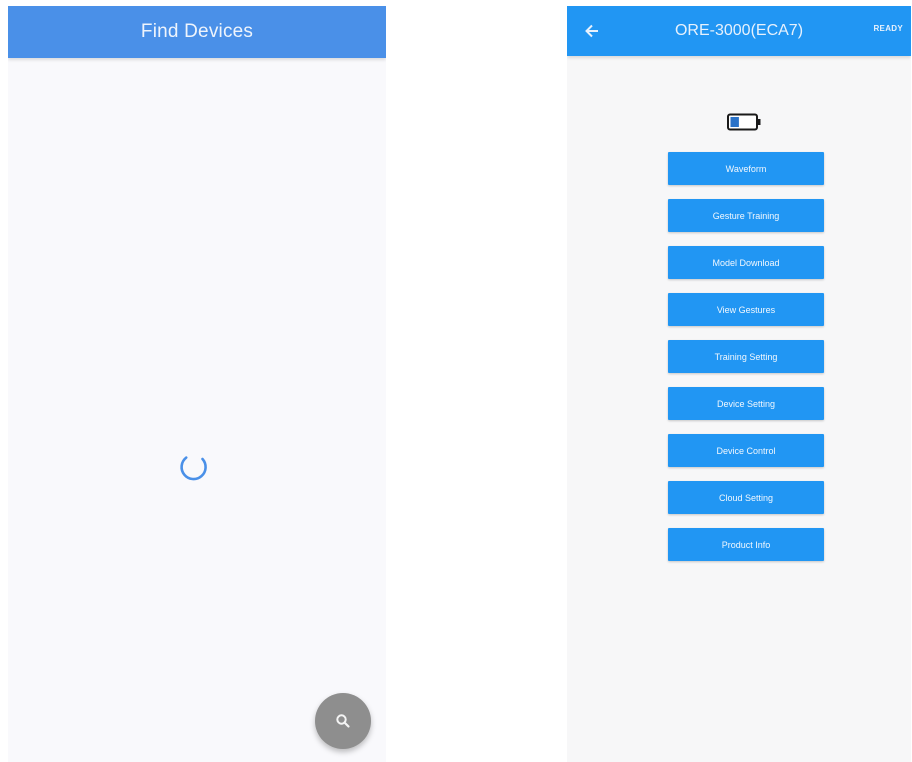  I want to click on search-fab-button, so click(343, 721).